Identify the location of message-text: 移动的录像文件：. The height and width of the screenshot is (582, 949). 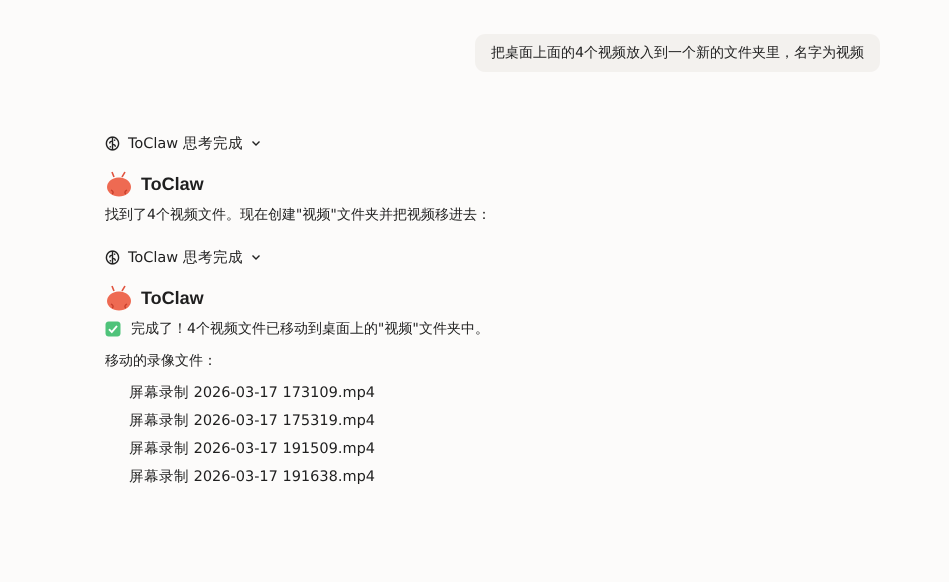
(161, 361).